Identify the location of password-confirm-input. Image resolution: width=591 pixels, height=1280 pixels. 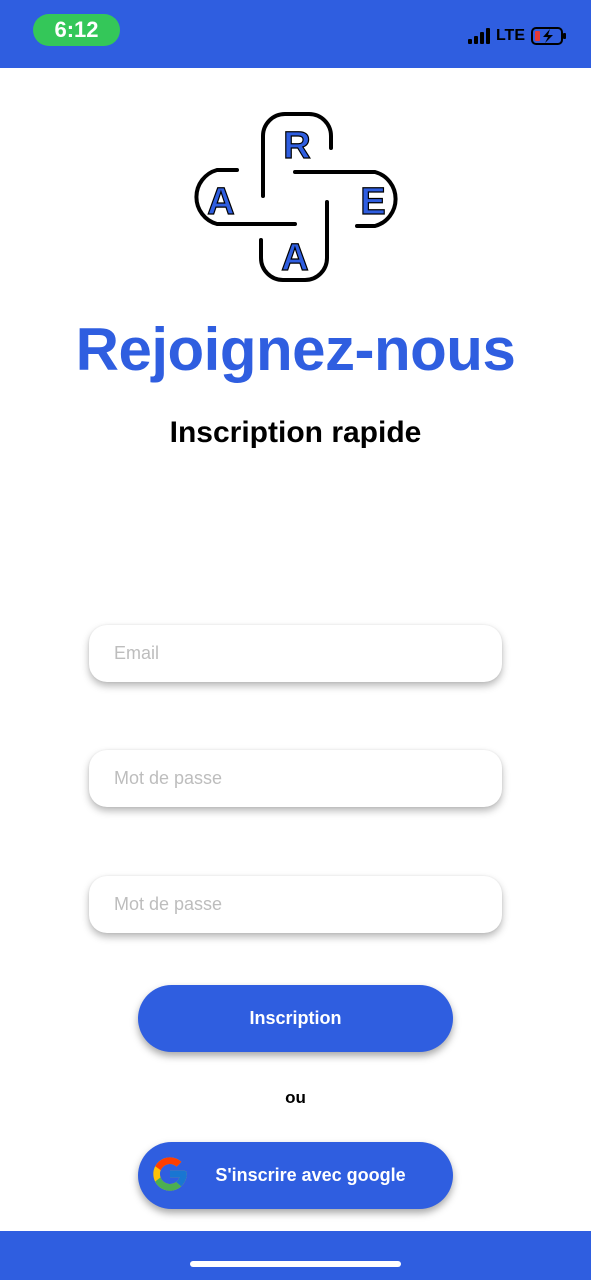
(307, 904).